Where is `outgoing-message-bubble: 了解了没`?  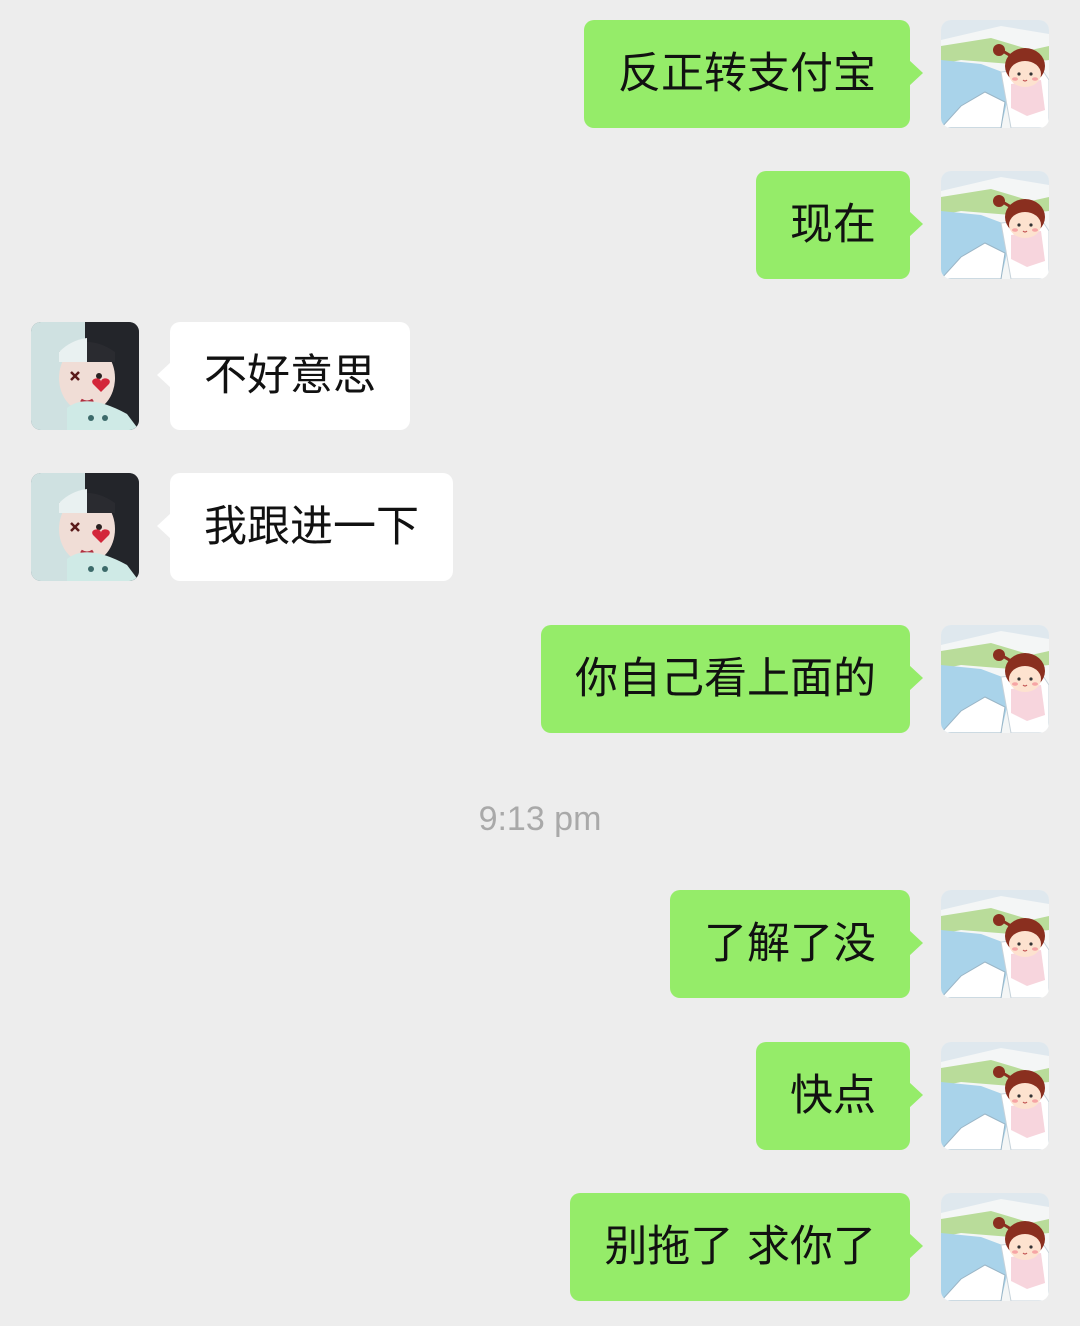
outgoing-message-bubble: 了解了没 is located at coordinates (796, 944).